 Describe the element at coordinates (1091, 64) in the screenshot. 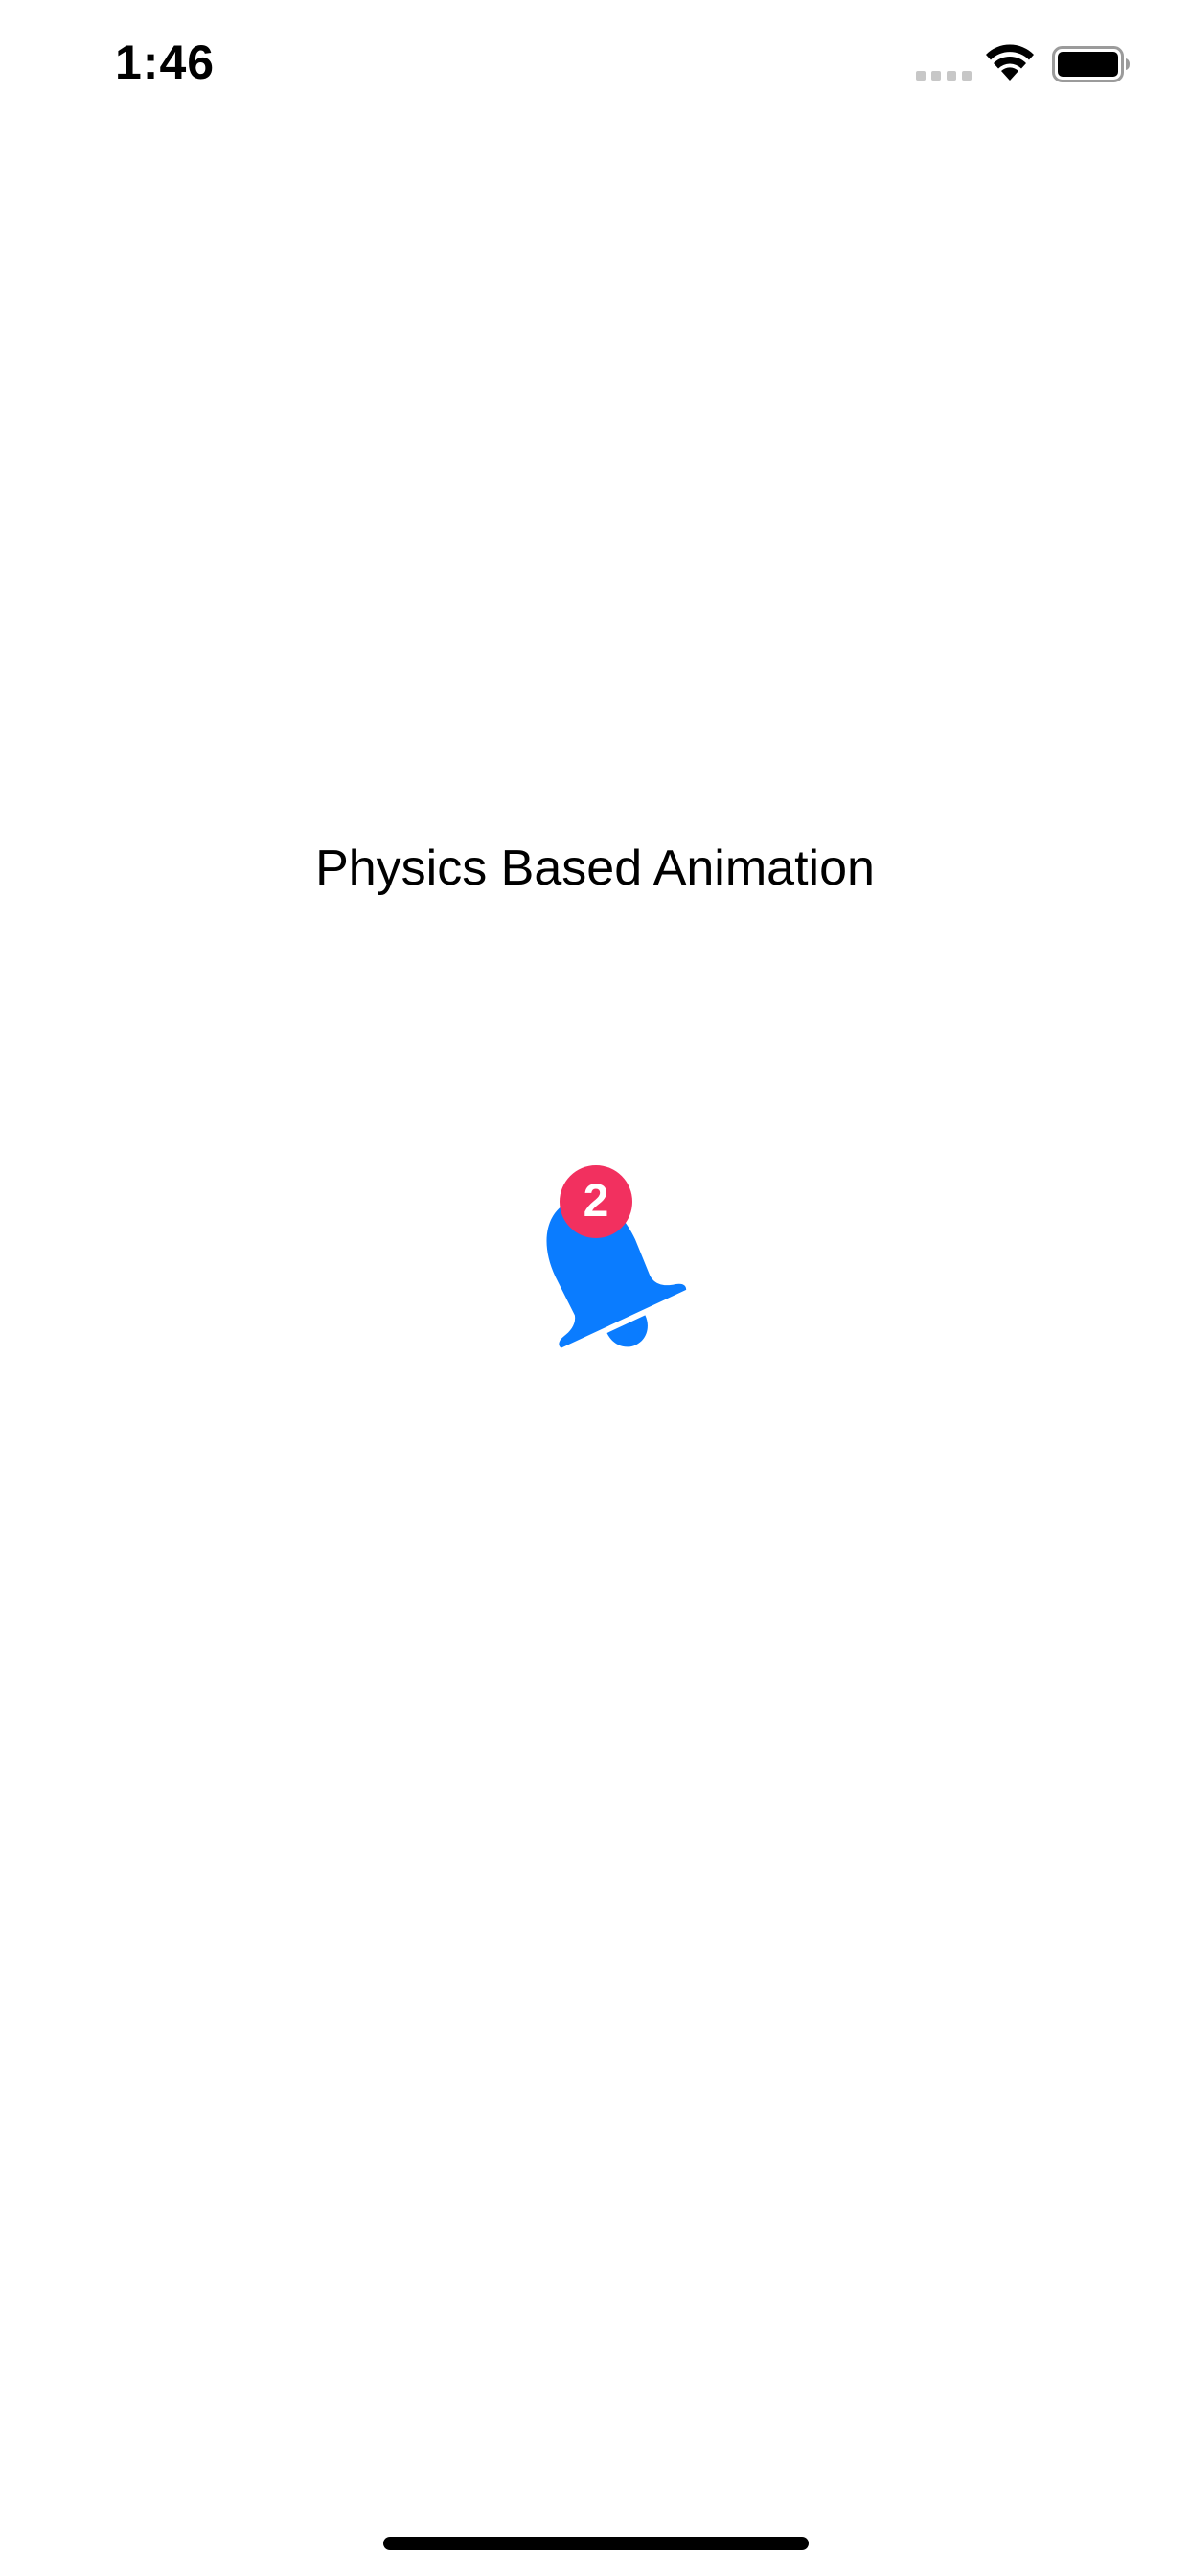

I see `battery-full-icon` at that location.